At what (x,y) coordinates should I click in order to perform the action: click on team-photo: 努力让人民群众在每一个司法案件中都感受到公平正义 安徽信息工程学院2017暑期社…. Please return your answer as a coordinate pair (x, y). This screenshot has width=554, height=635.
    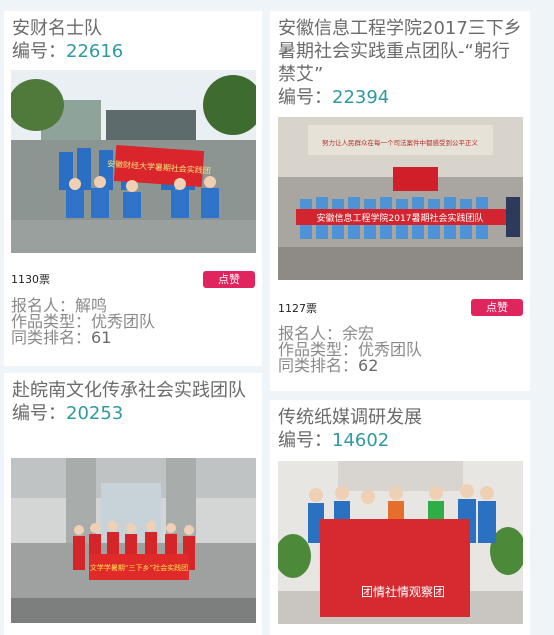
    Looking at the image, I should click on (400, 198).